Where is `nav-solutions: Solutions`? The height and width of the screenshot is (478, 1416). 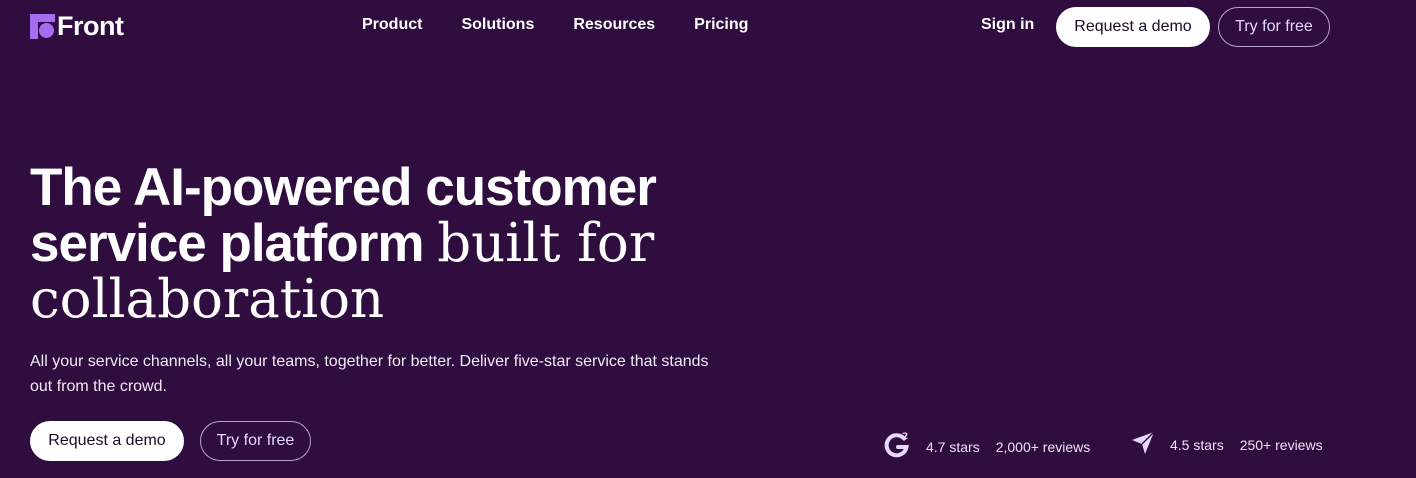 nav-solutions: Solutions is located at coordinates (497, 25).